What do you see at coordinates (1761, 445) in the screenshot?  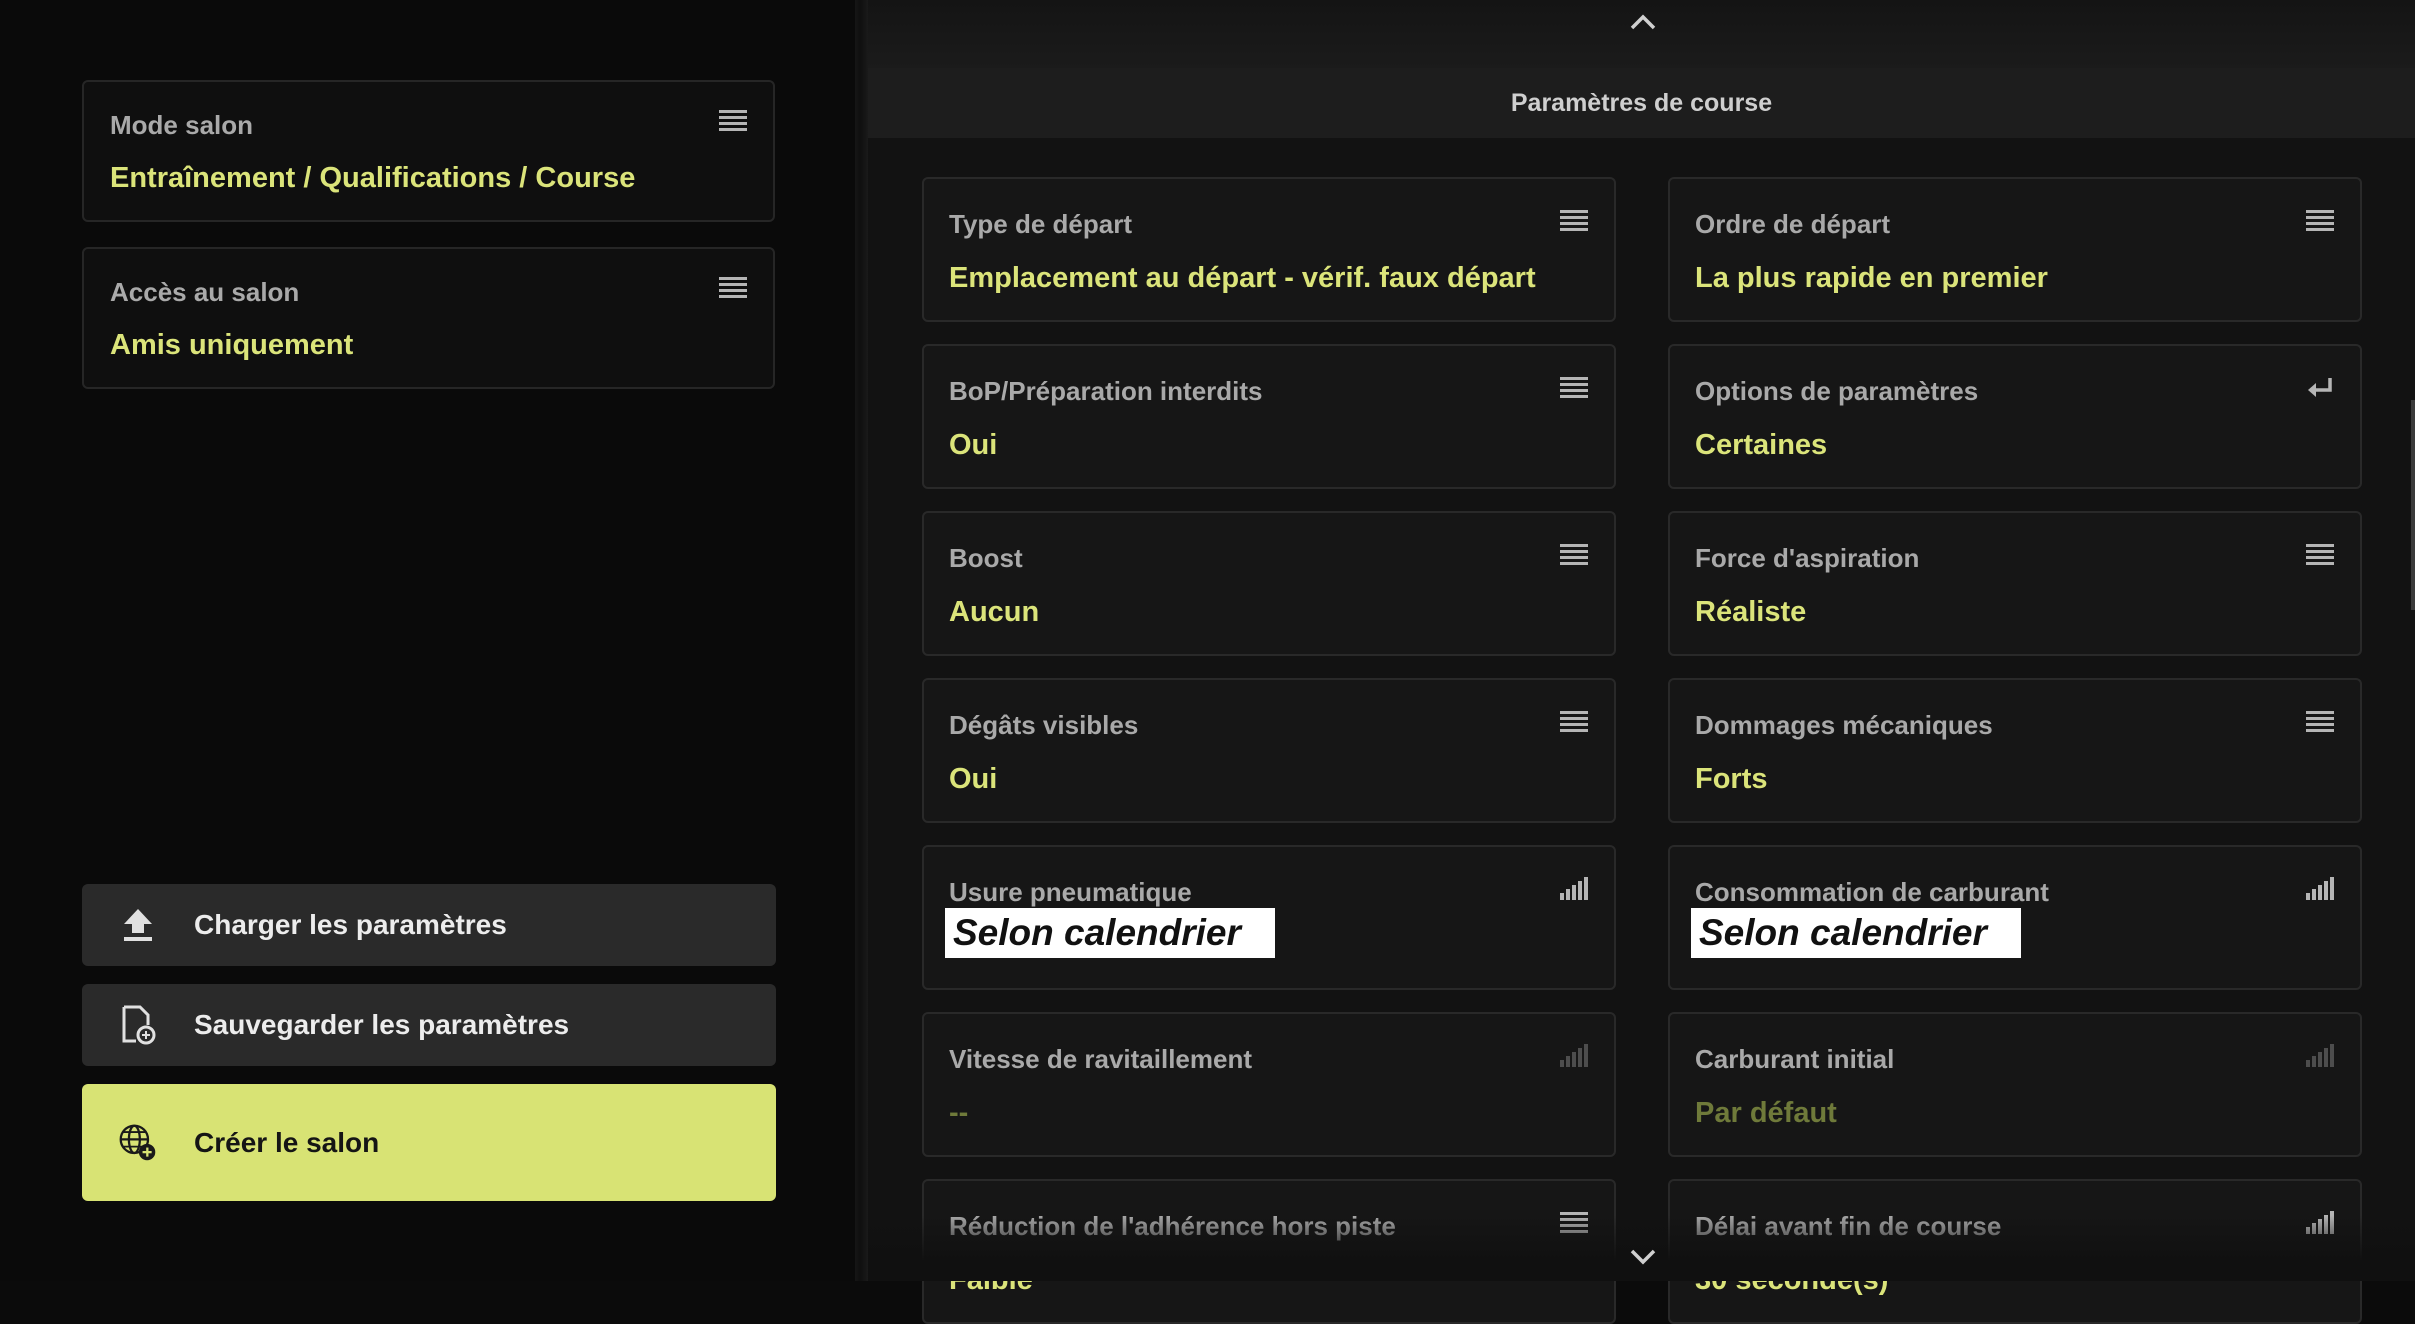 I see `setting-value: Certaines` at bounding box center [1761, 445].